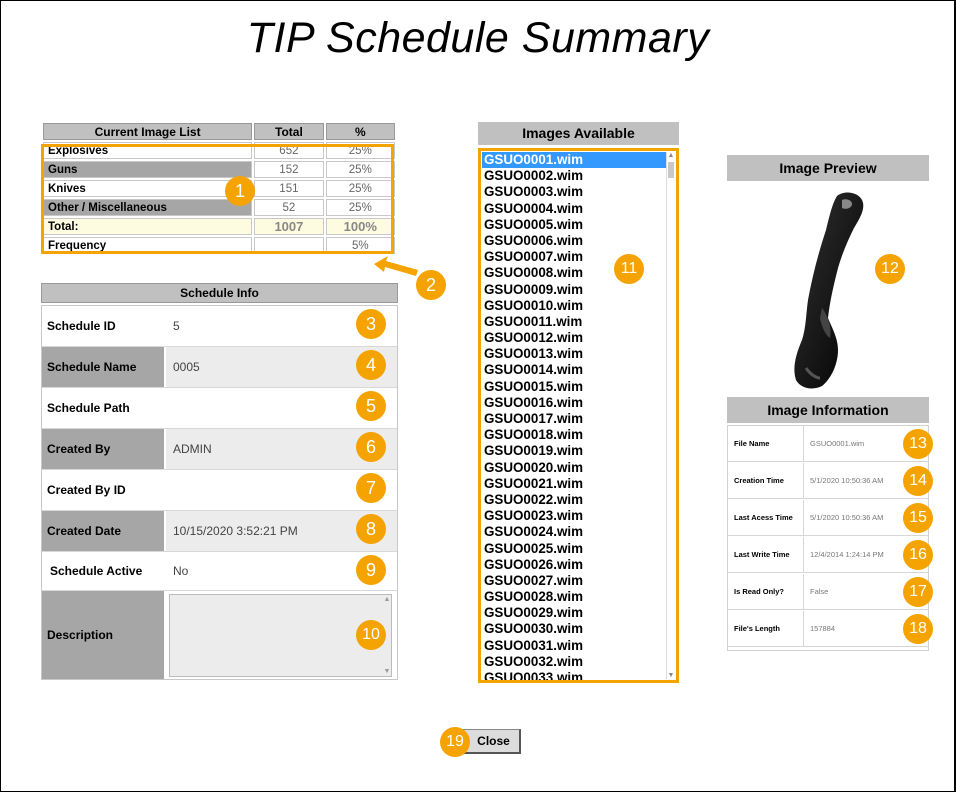 This screenshot has height=792, width=956. What do you see at coordinates (371, 406) in the screenshot?
I see `callout-badge: 5` at bounding box center [371, 406].